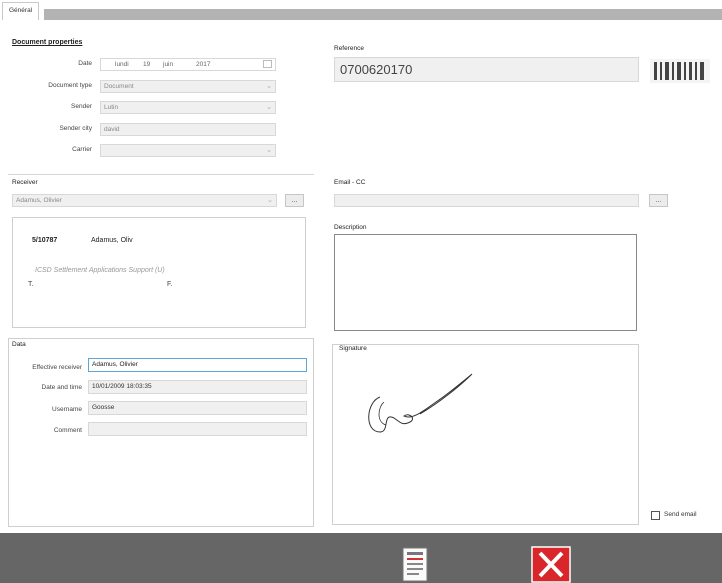 This screenshot has width=722, height=583. What do you see at coordinates (197, 365) in the screenshot?
I see `effective-receiver-input: Adamus, Olivier` at bounding box center [197, 365].